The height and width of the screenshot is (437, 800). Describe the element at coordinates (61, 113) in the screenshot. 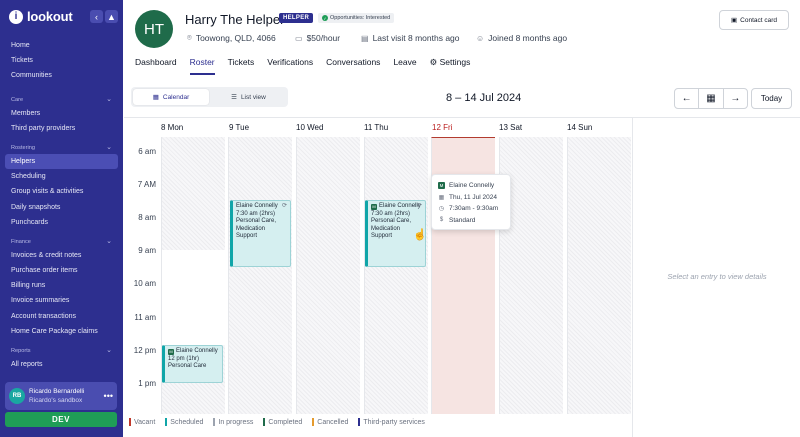

I see `sidebar-item-members: Members` at that location.